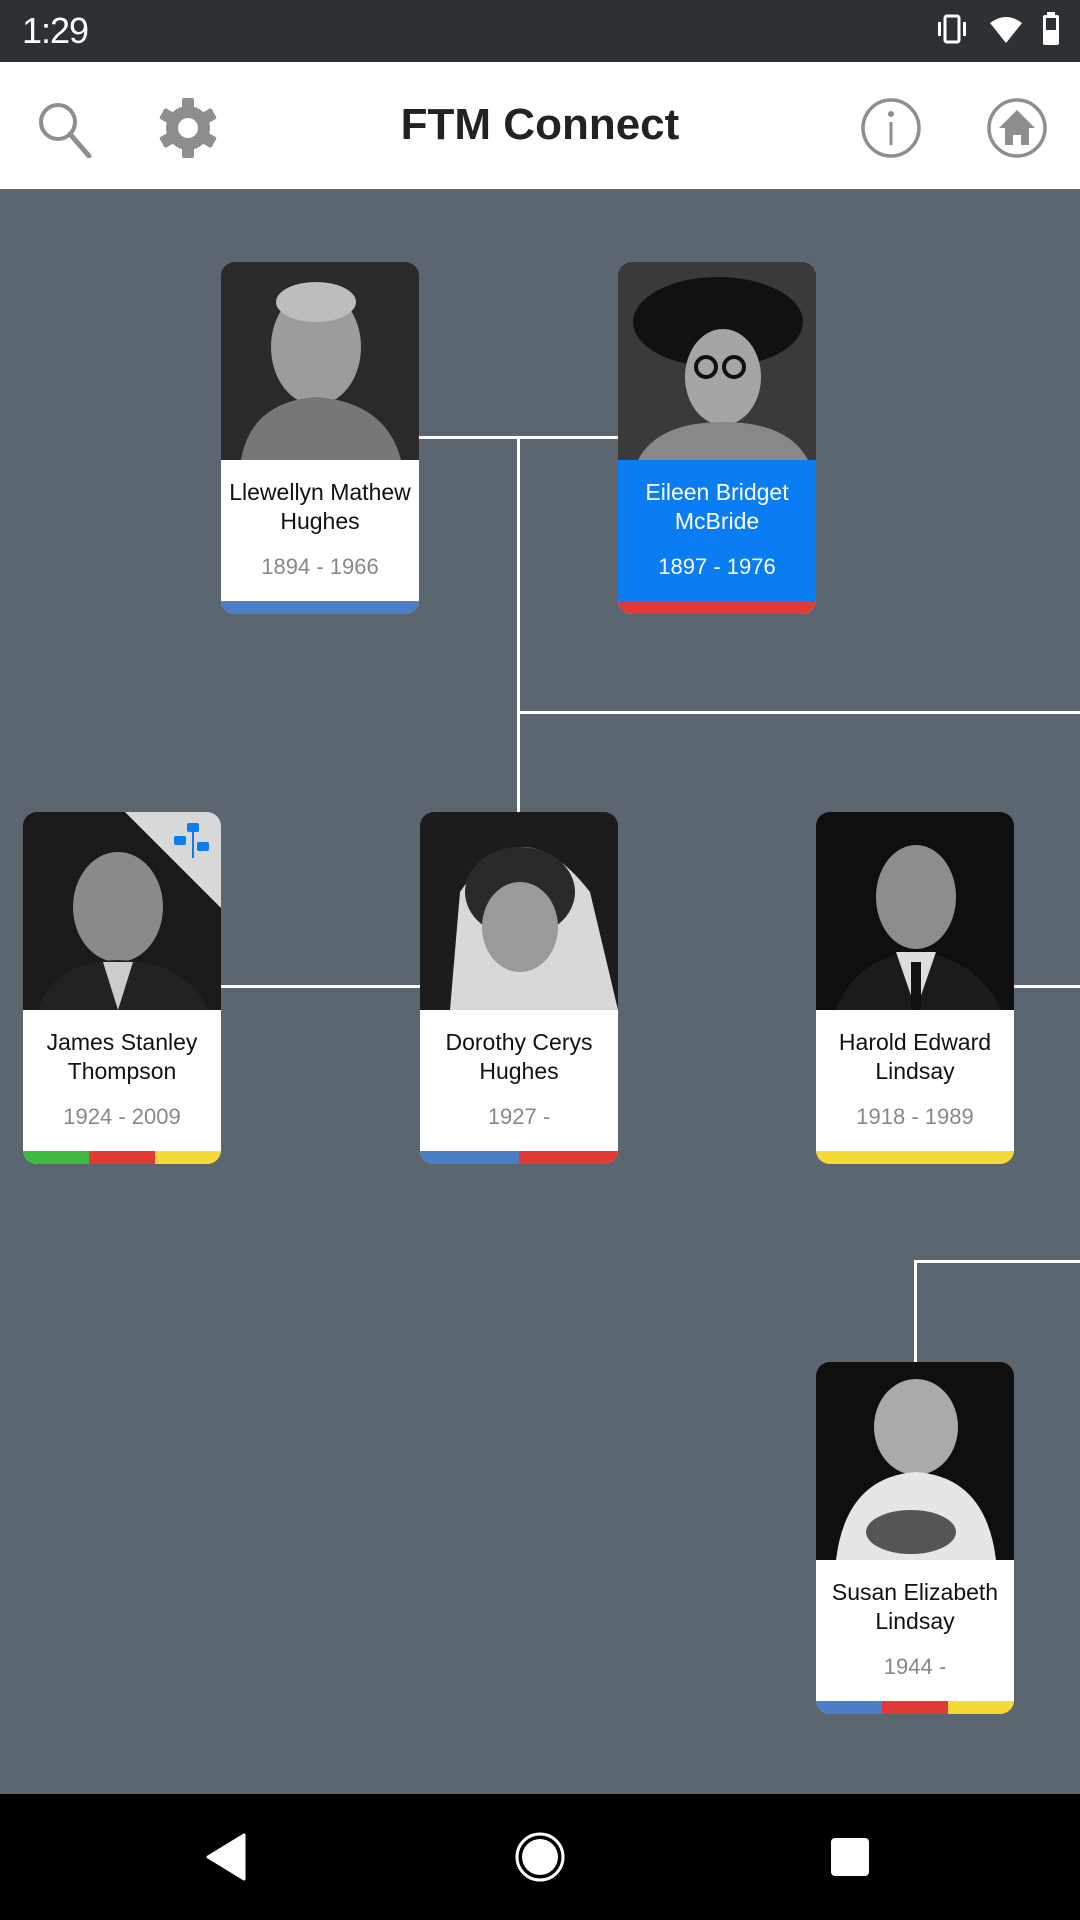 The height and width of the screenshot is (1920, 1080). I want to click on person-card-eileen: Eileen Bridget McBride 1897 - 1976, so click(717, 438).